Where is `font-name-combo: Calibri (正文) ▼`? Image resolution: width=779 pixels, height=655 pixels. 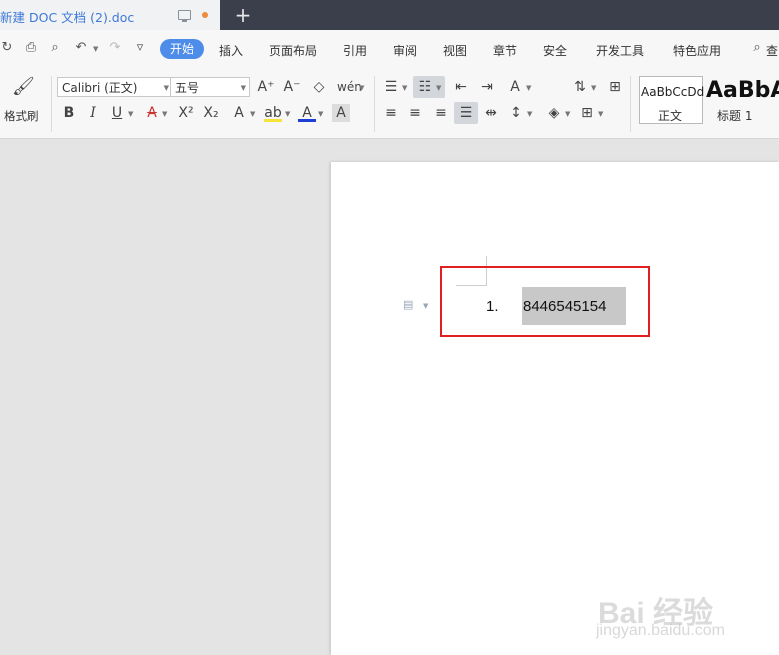 font-name-combo: Calibri (正文) ▼ is located at coordinates (115, 87).